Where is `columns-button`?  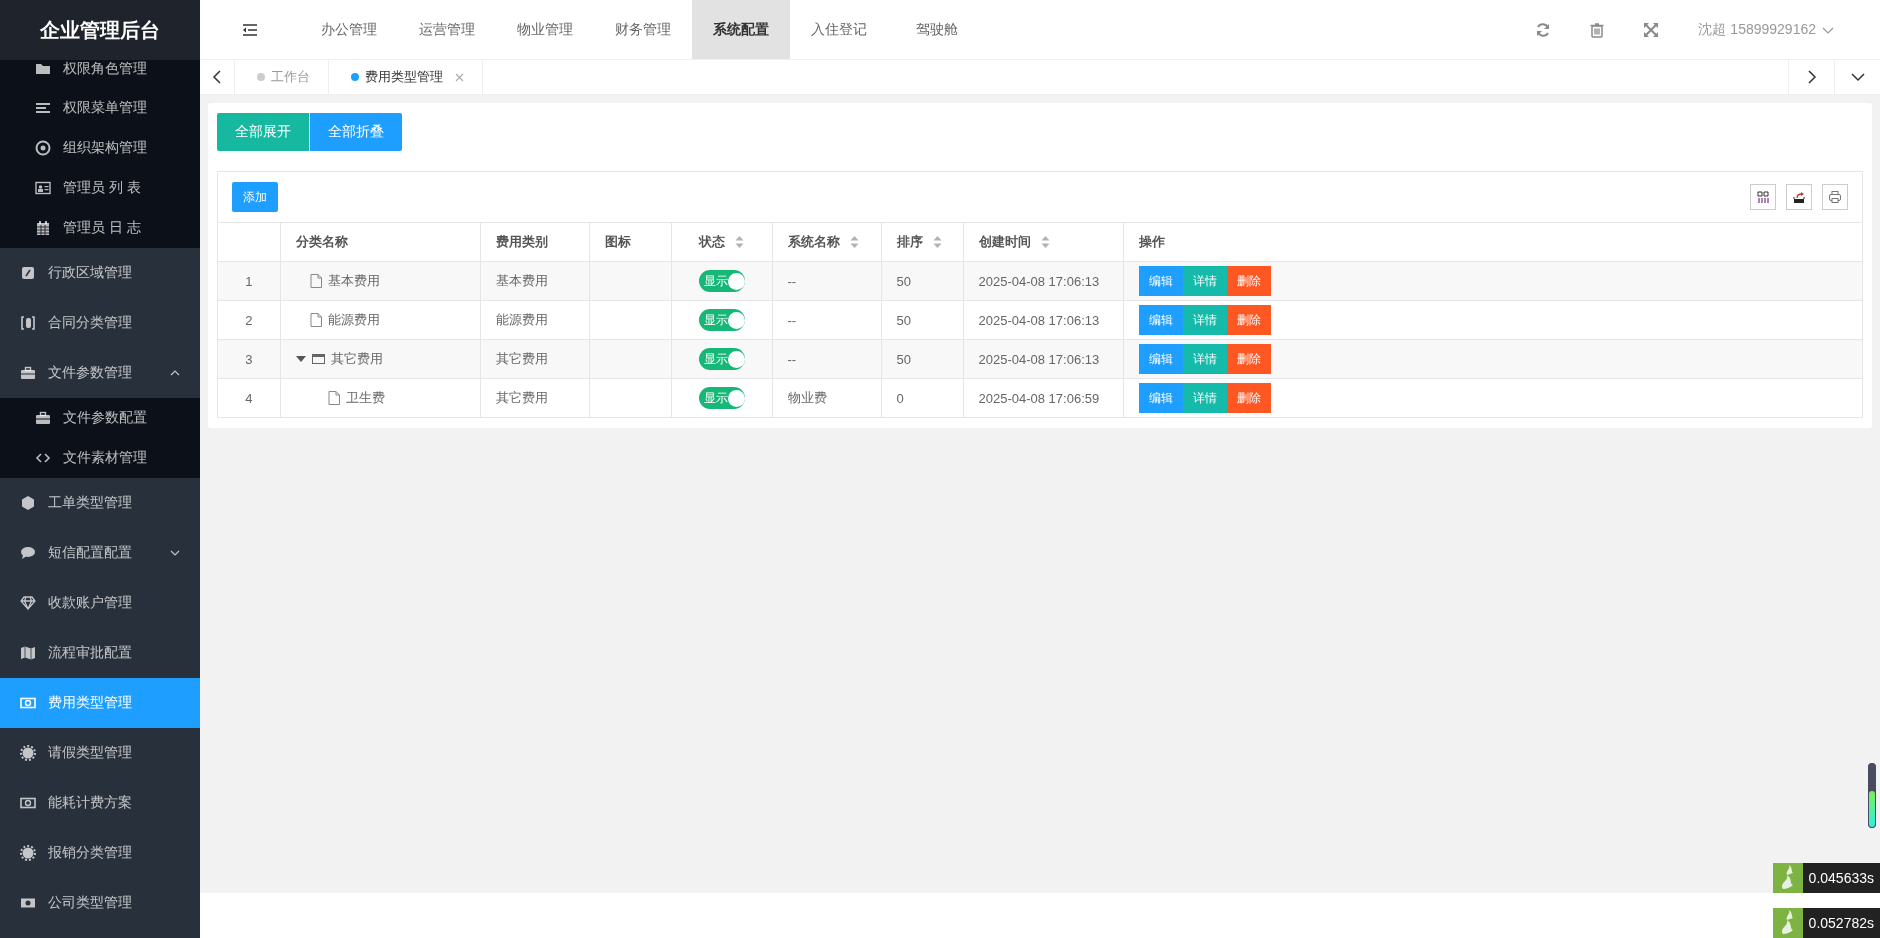 columns-button is located at coordinates (1763, 197).